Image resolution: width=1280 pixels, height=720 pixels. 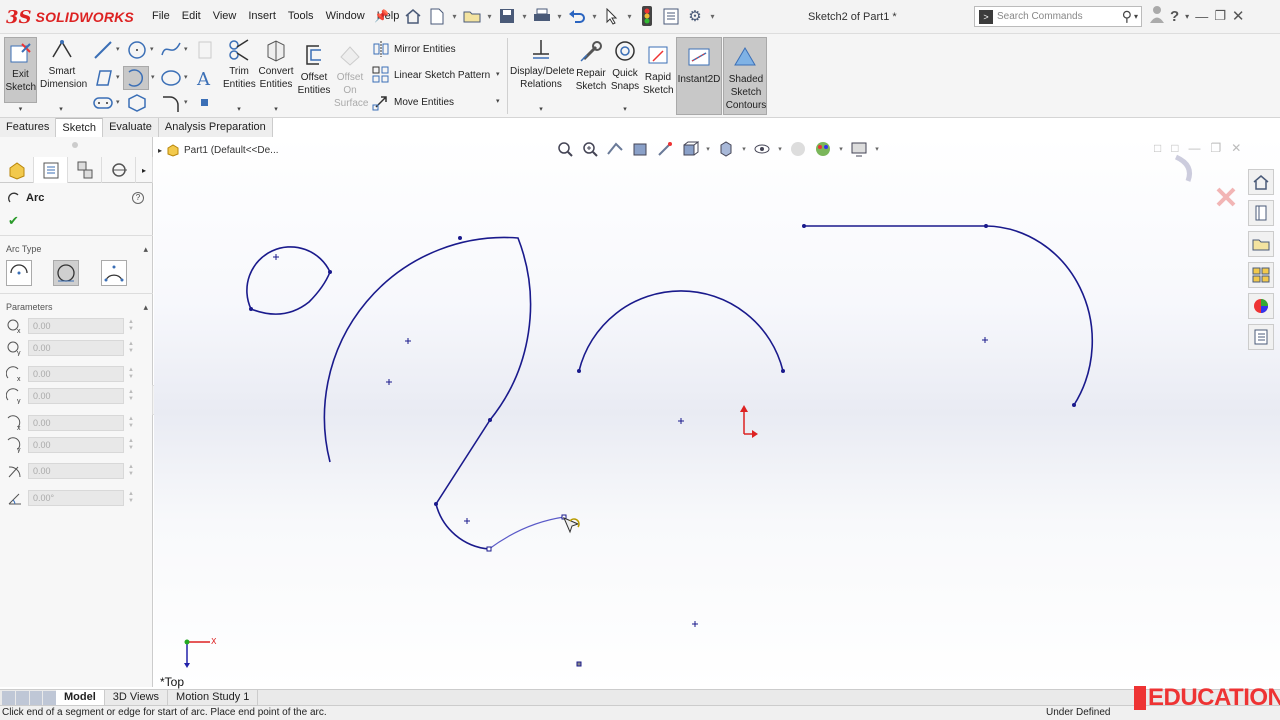 I want to click on undo-dropdown-icon: ▾, so click(x=594, y=16).